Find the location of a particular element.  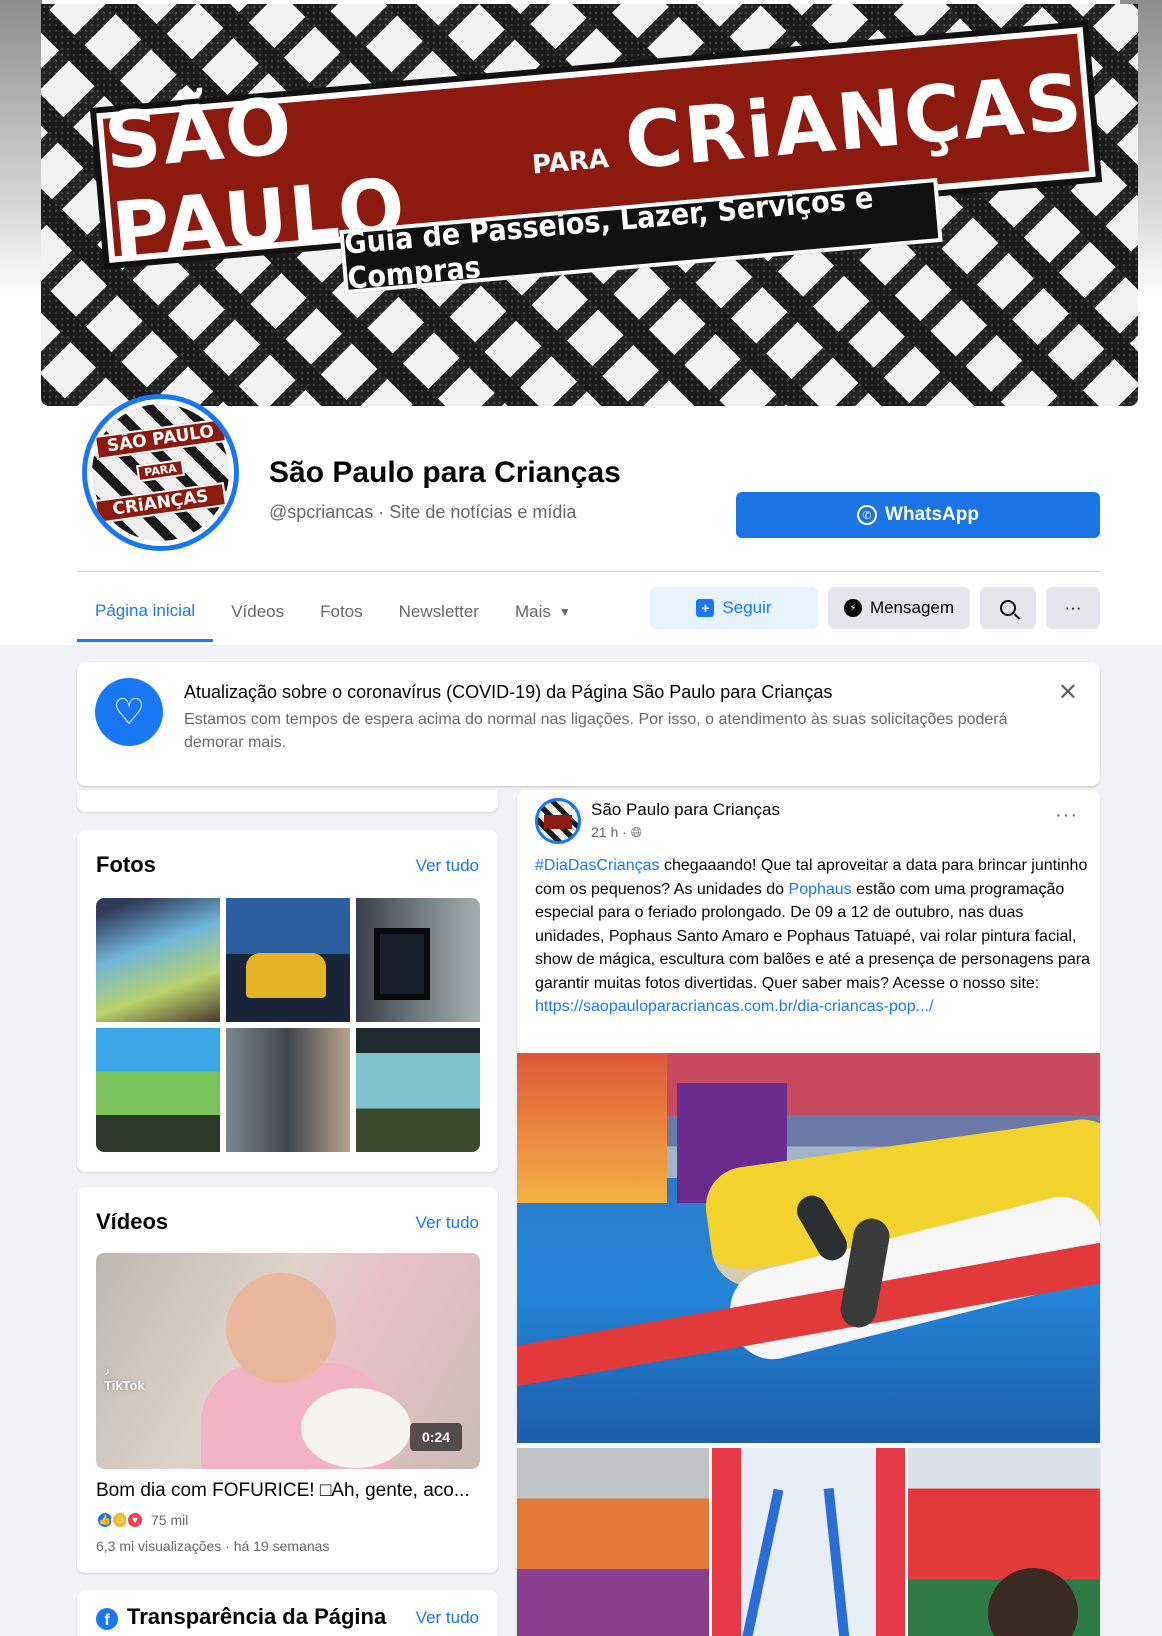

header-divider is located at coordinates (588, 571).